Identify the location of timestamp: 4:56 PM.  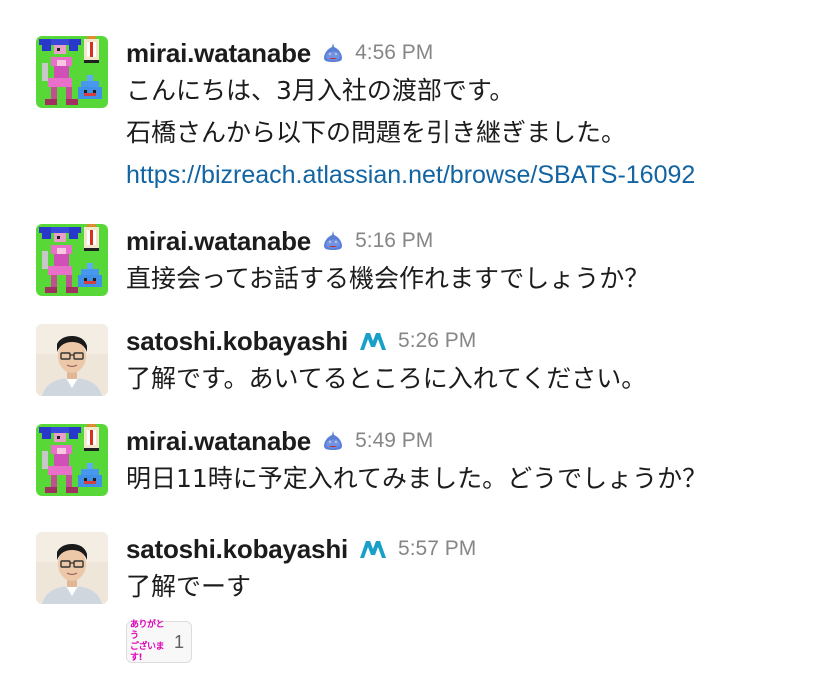
(394, 53).